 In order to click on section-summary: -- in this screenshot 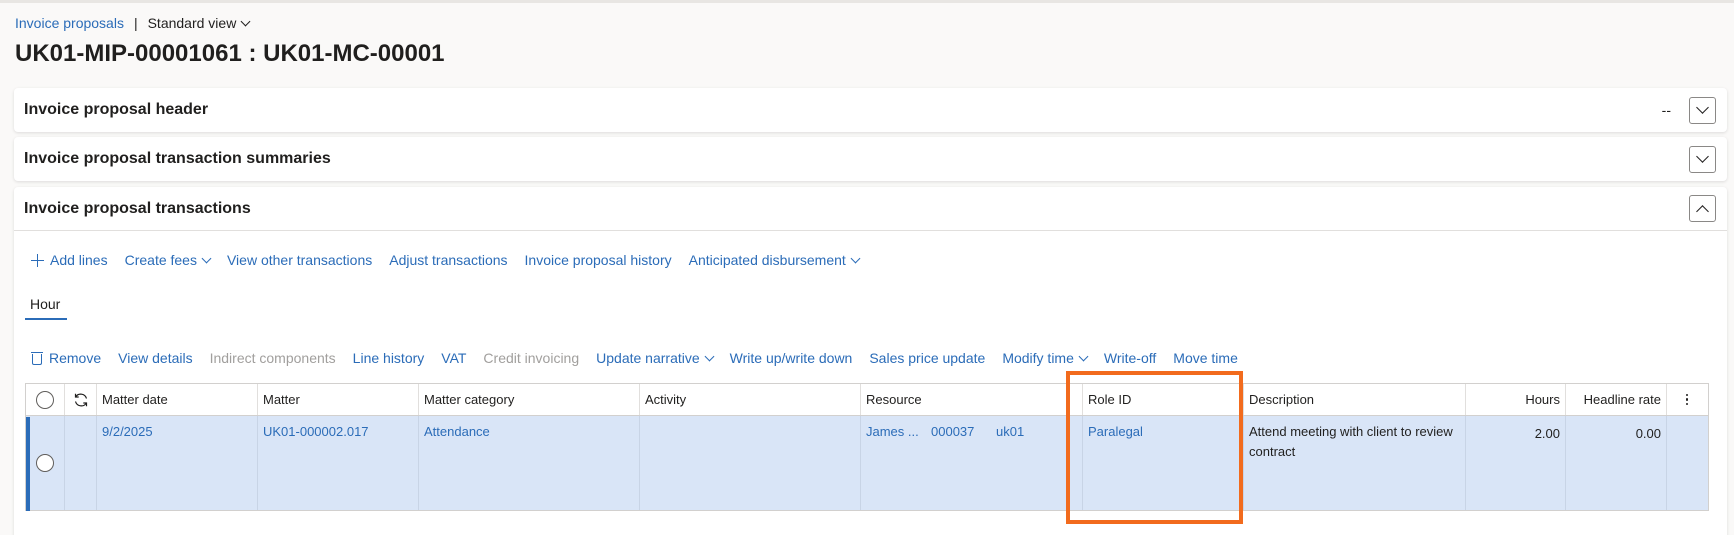, I will do `click(1666, 110)`.